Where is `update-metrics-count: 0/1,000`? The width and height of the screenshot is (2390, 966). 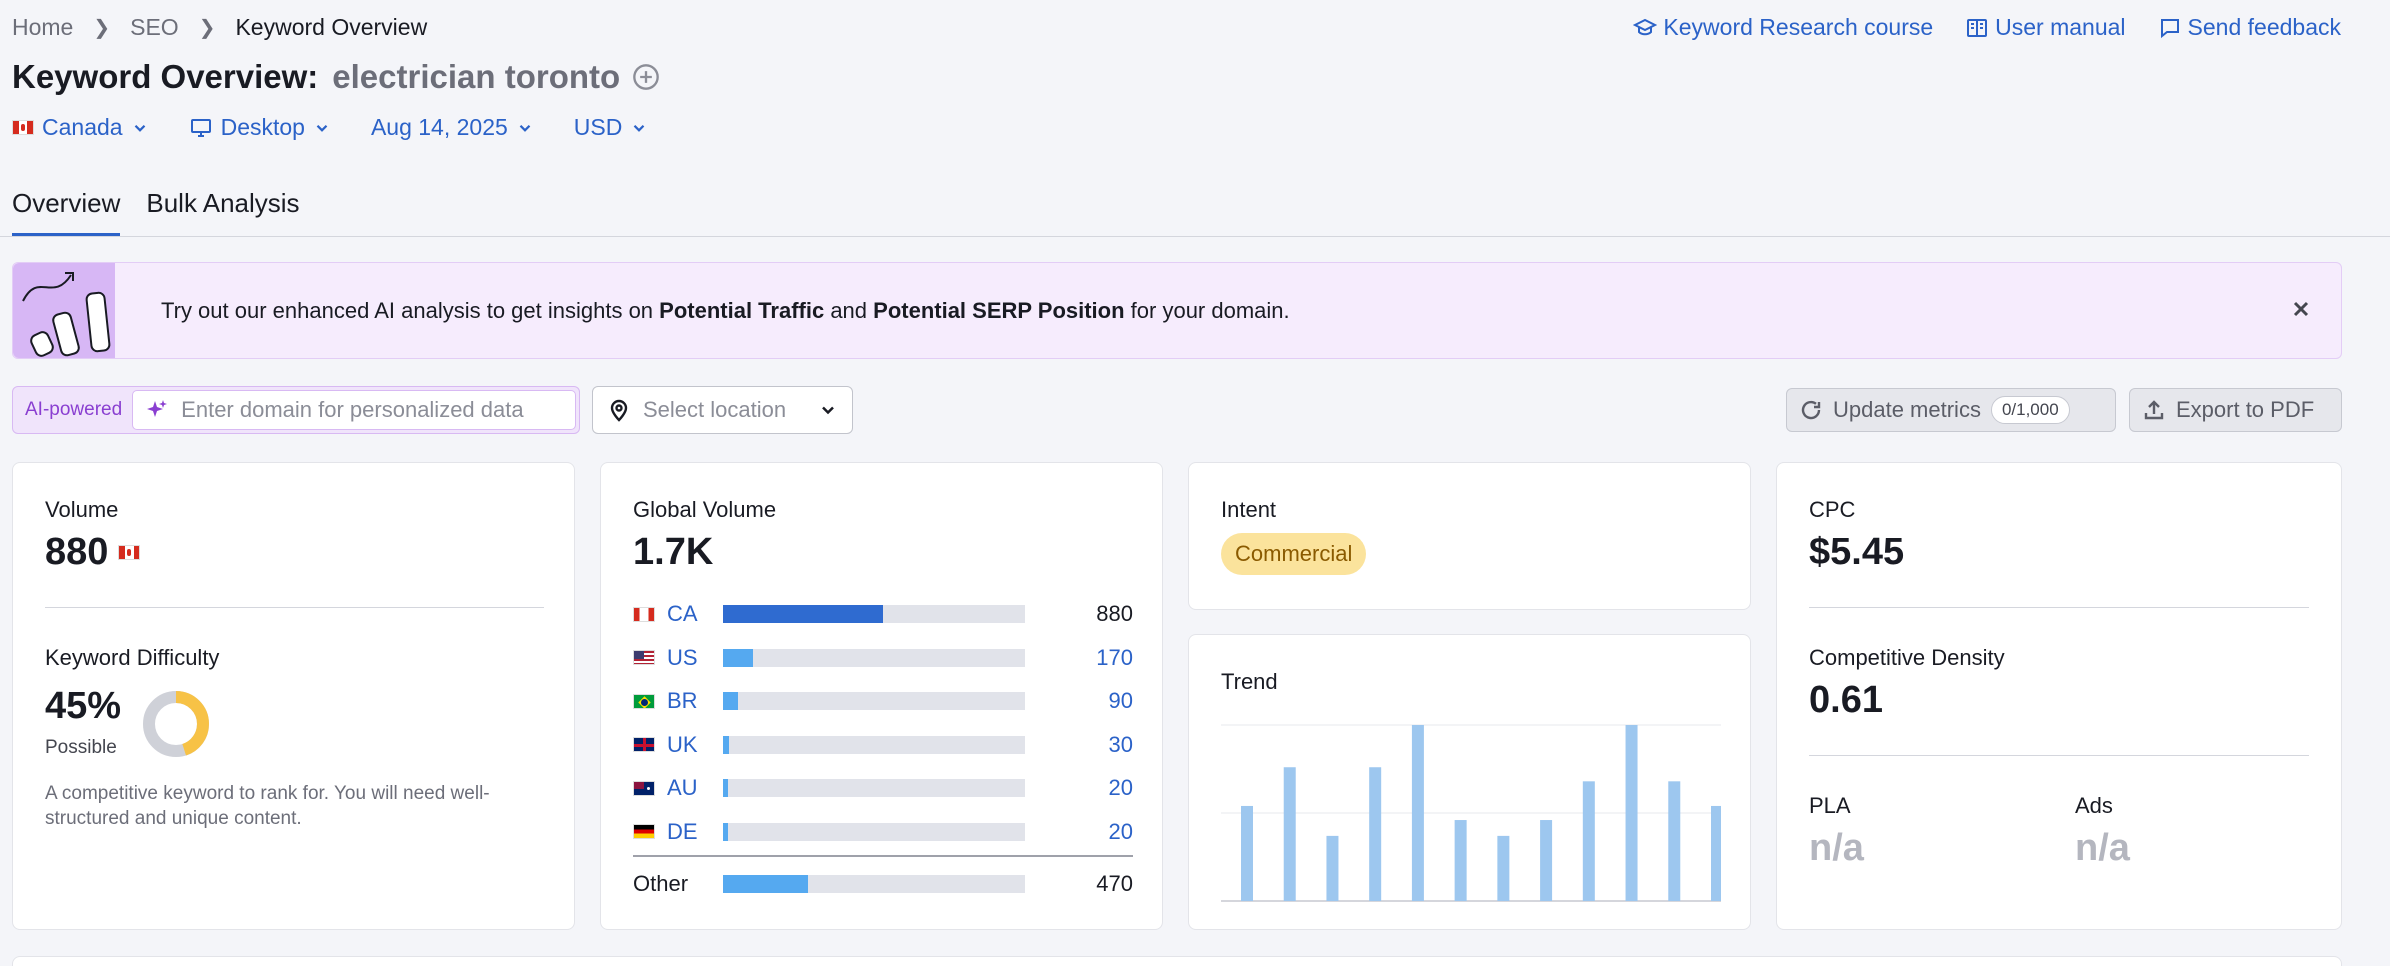
update-metrics-count: 0/1,000 is located at coordinates (2030, 410).